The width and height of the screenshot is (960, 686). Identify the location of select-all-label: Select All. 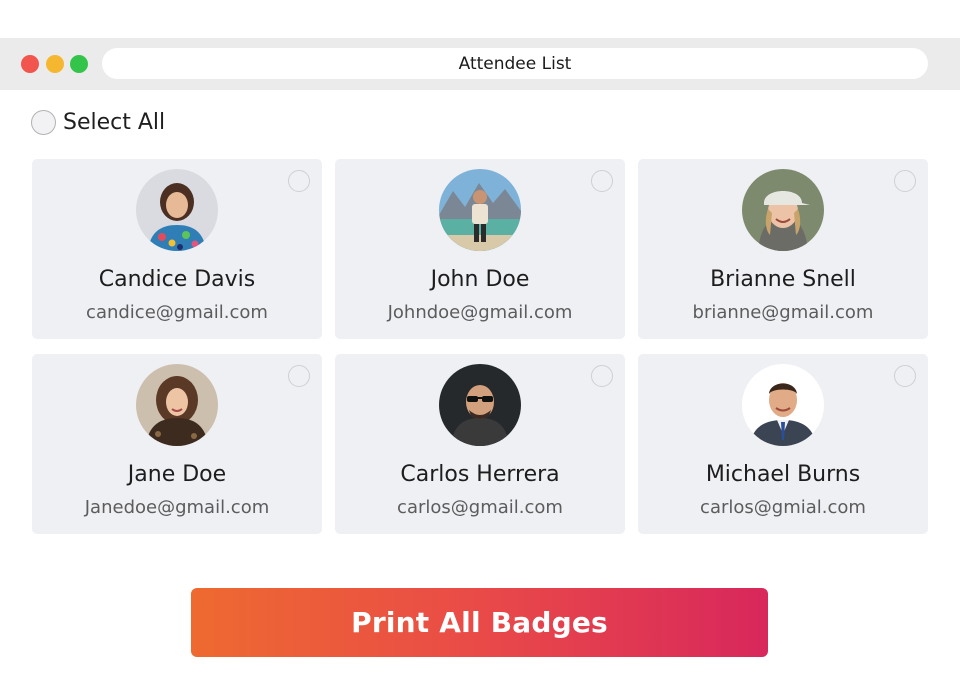
(114, 122).